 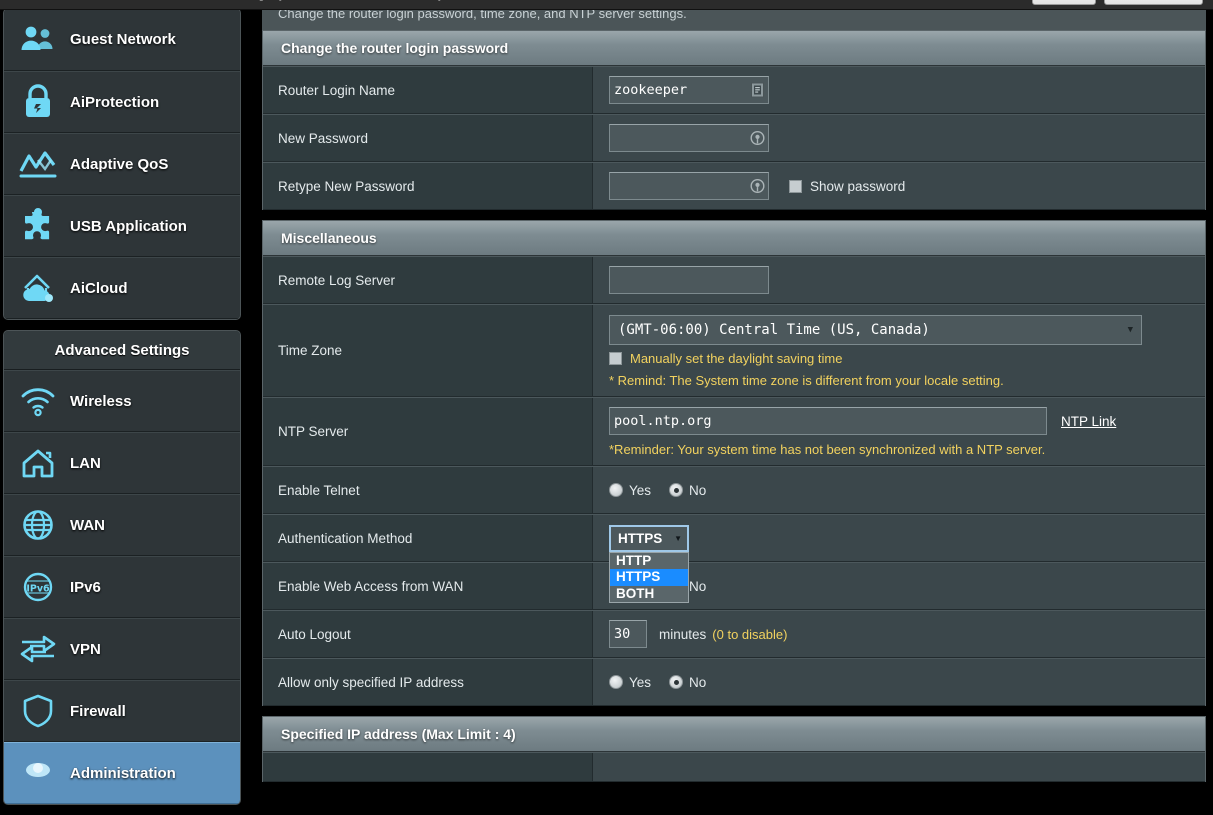 What do you see at coordinates (428, 634) in the screenshot?
I see `auto-logout-label: Auto Logout` at bounding box center [428, 634].